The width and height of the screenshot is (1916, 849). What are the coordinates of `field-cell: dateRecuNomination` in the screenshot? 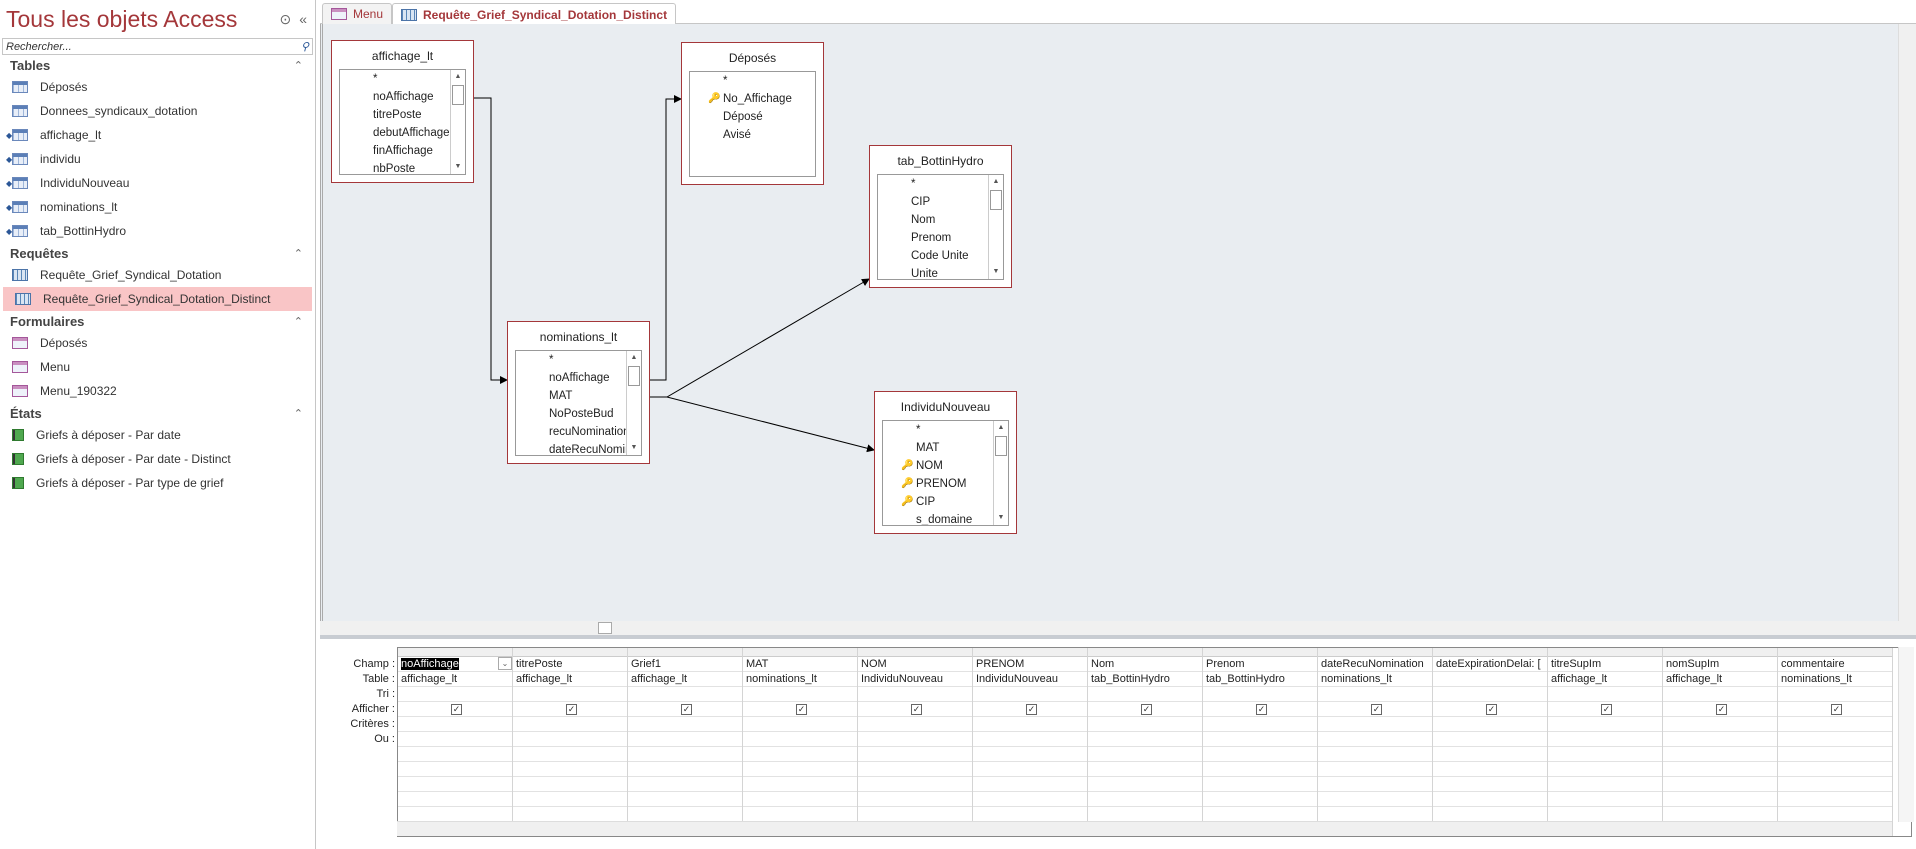 It's located at (1375, 664).